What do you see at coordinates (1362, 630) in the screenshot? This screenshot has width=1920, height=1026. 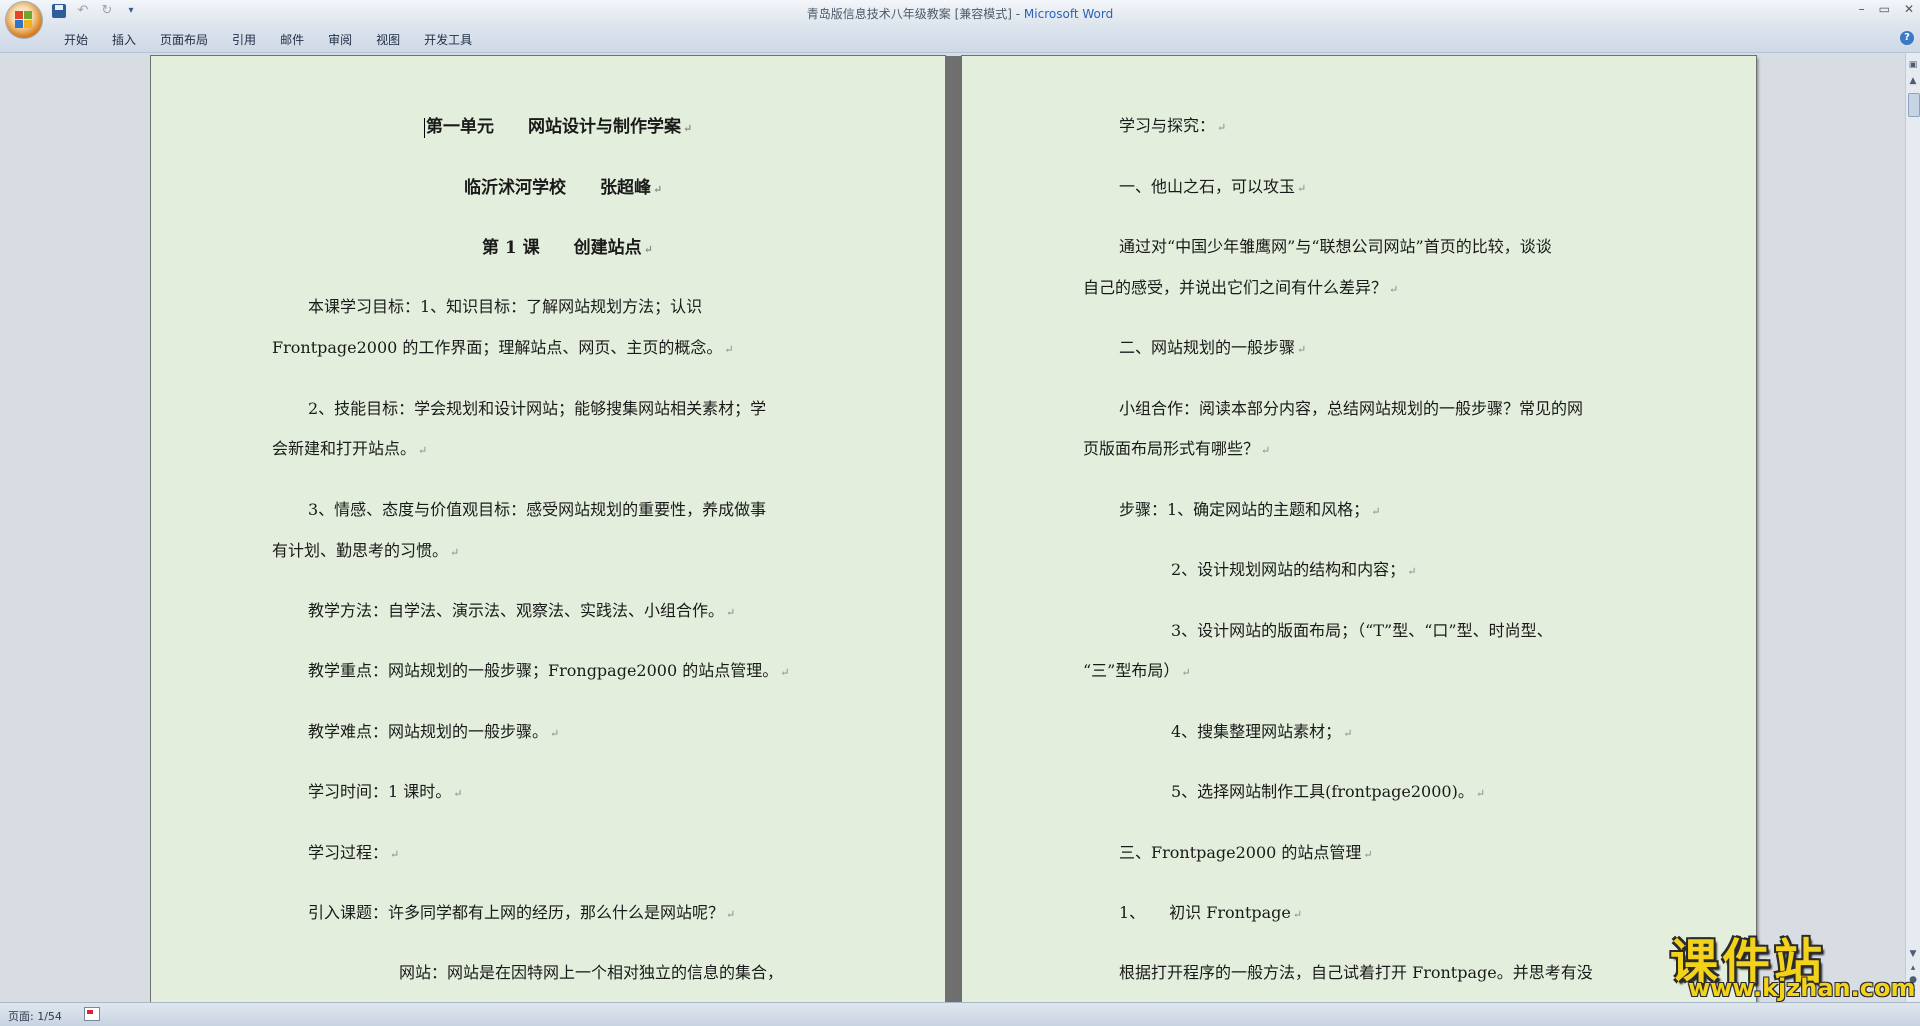 I see `body-line: 3、设计网站的版面布局；（“T”型、“口”型、时尚型、` at bounding box center [1362, 630].